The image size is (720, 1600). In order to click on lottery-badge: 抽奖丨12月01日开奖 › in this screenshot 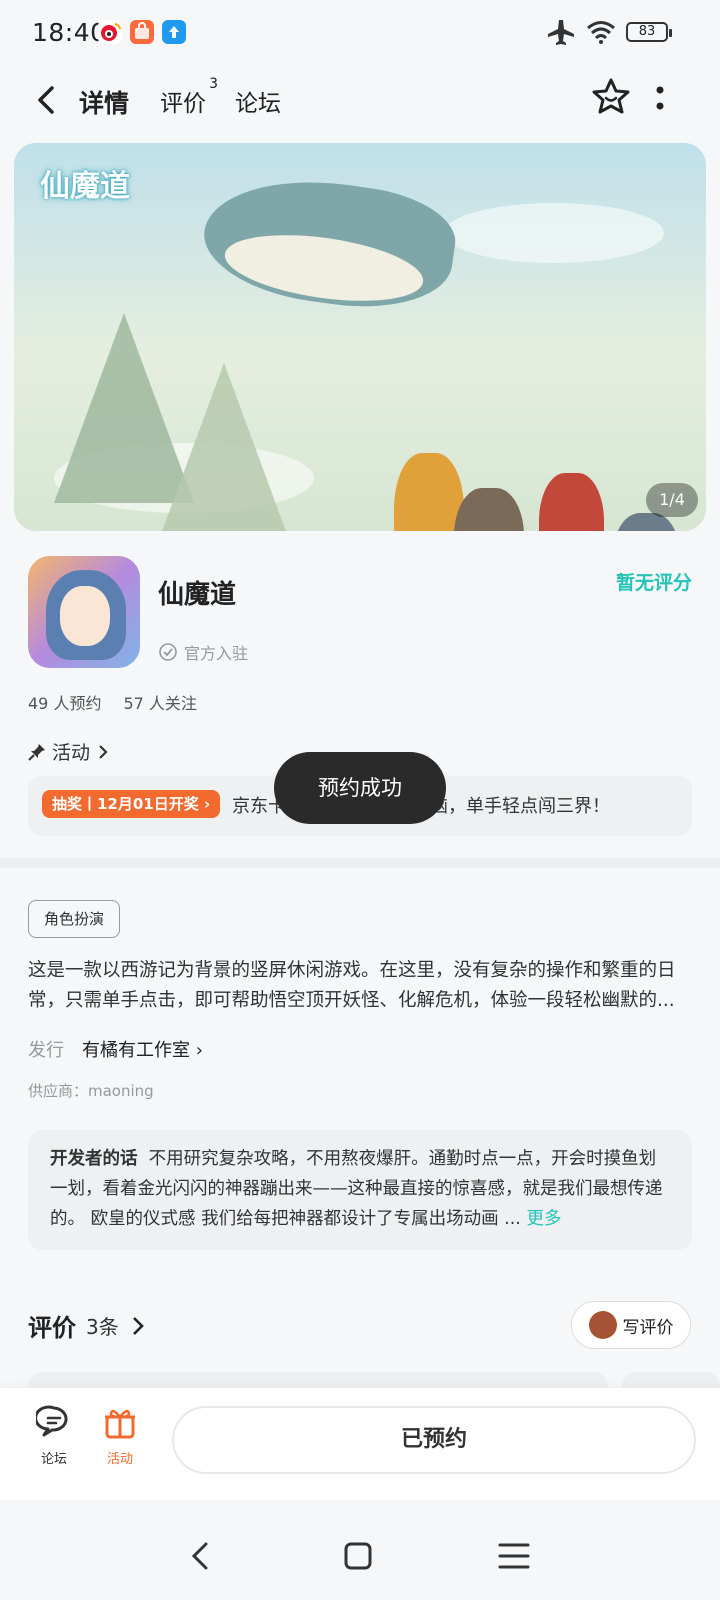, I will do `click(131, 804)`.